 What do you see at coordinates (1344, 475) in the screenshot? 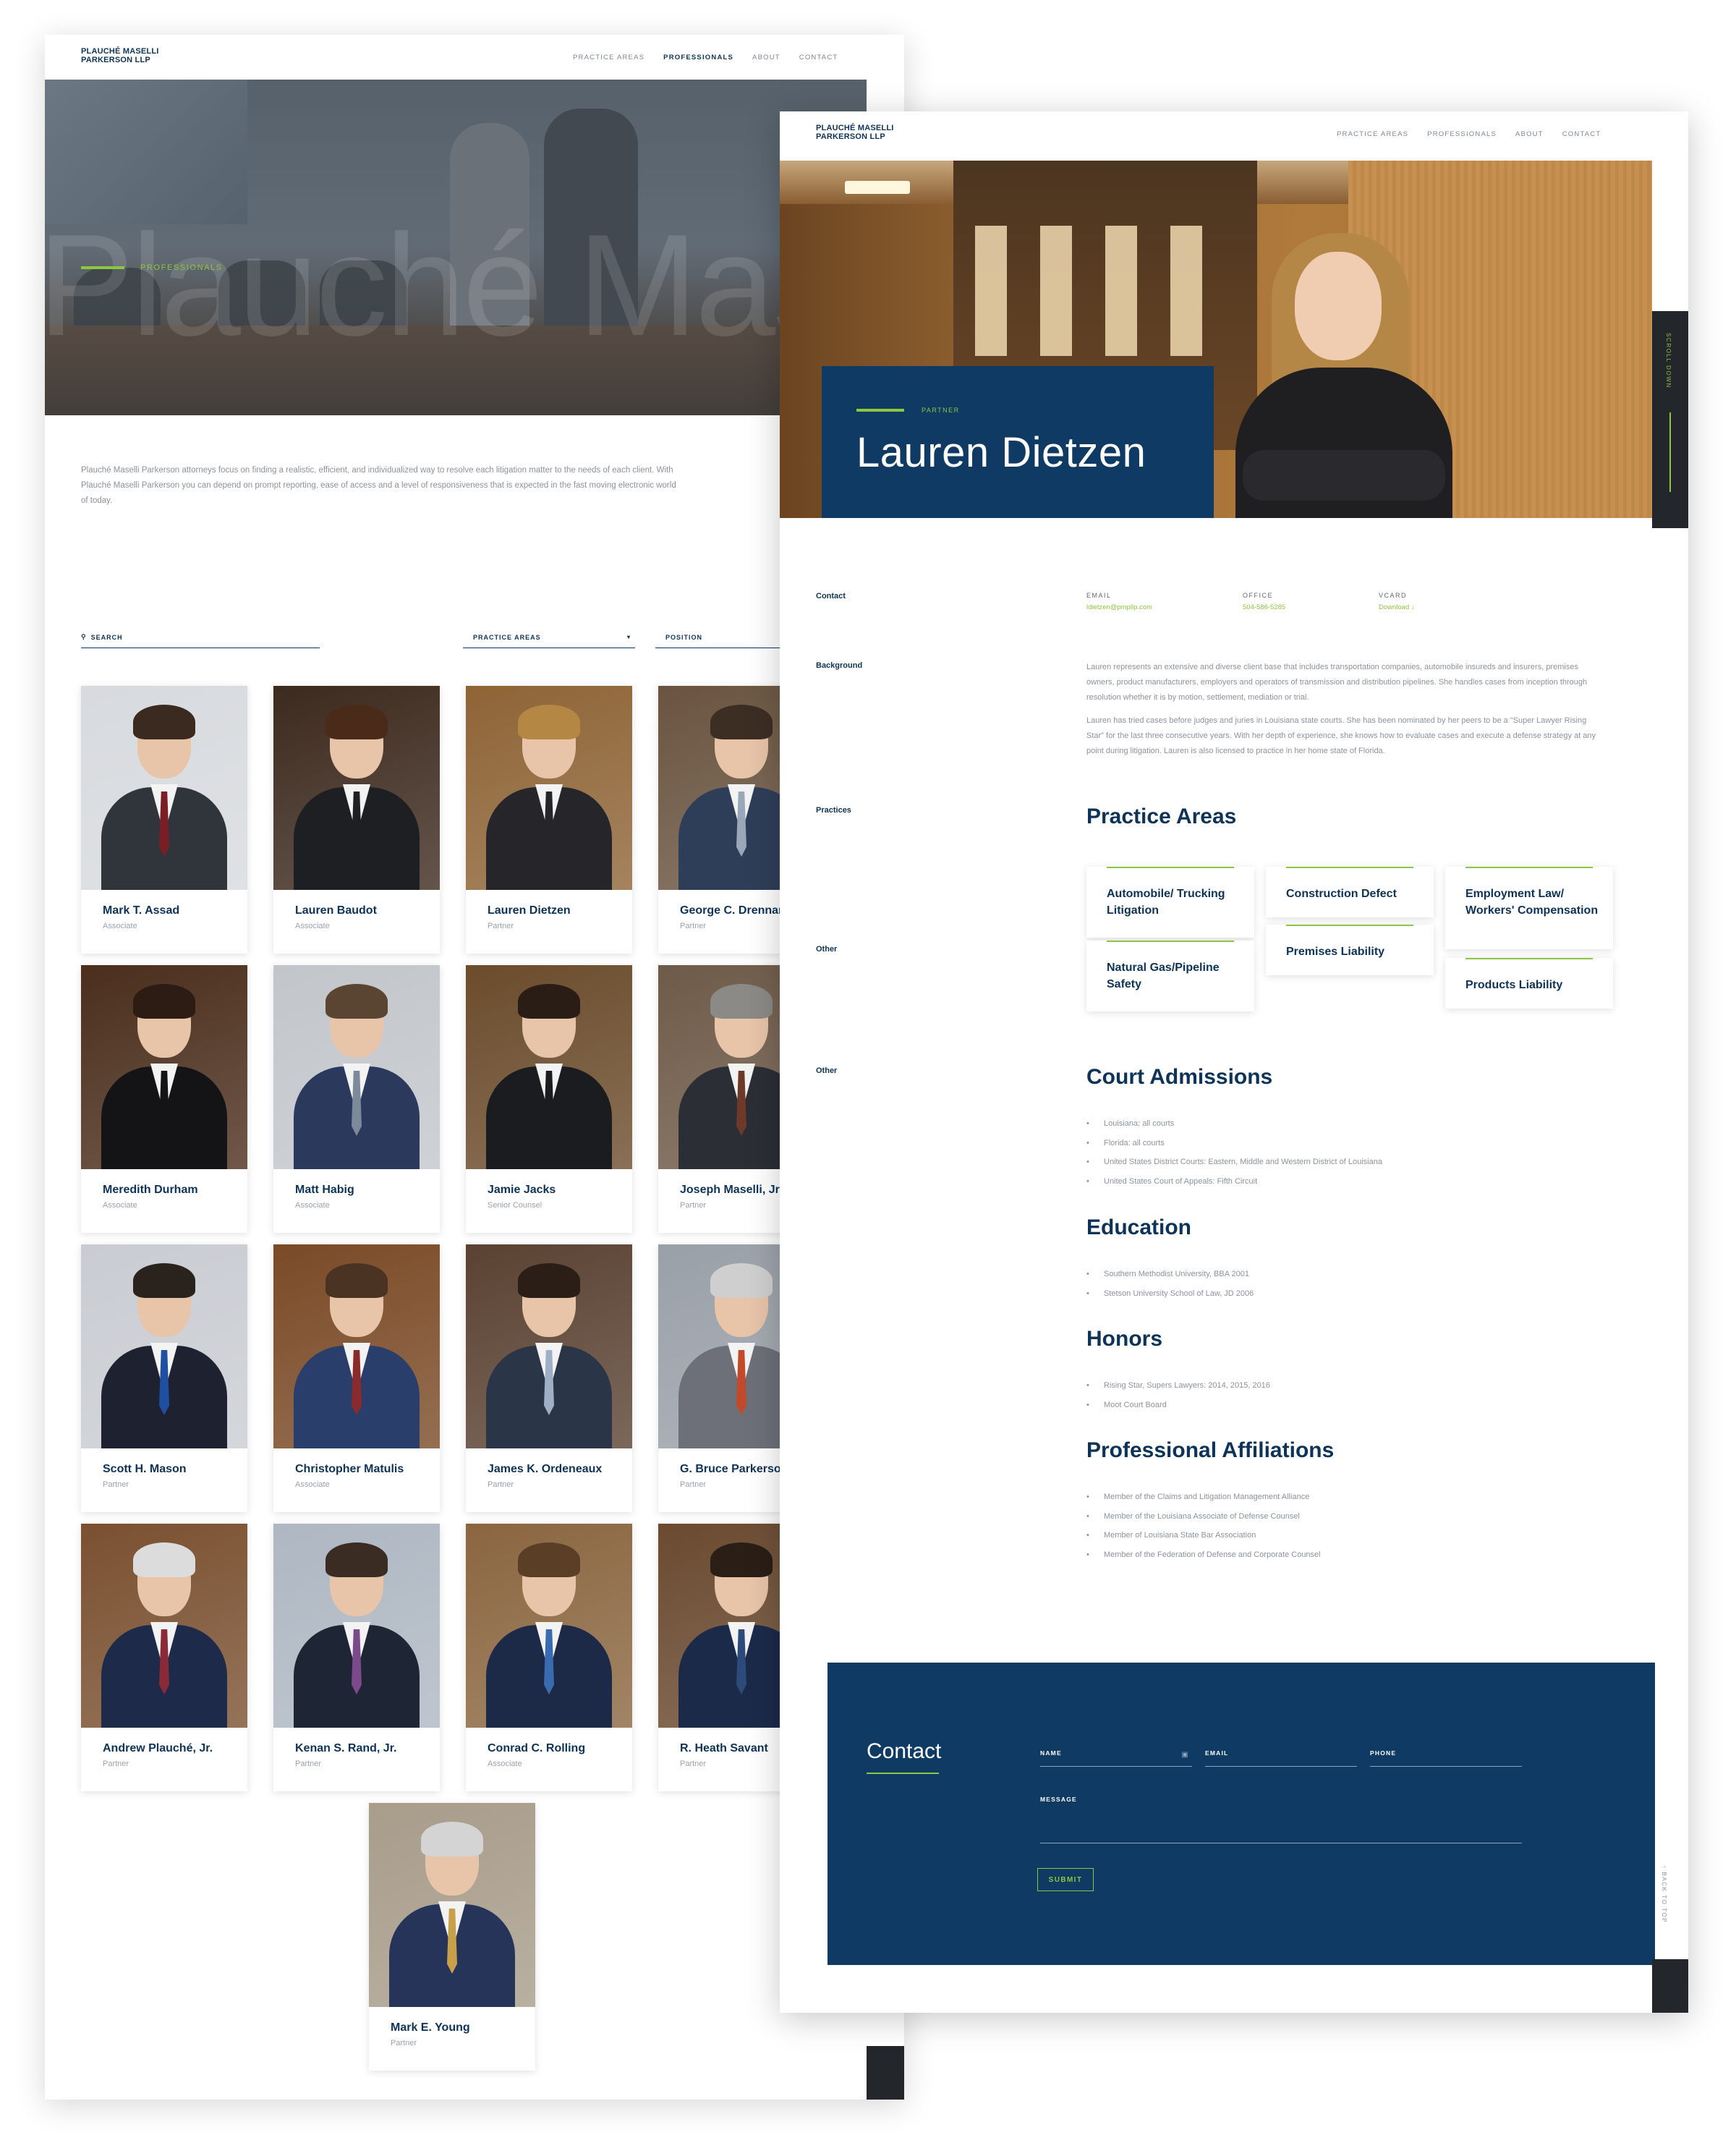
I see `portrait-arms` at bounding box center [1344, 475].